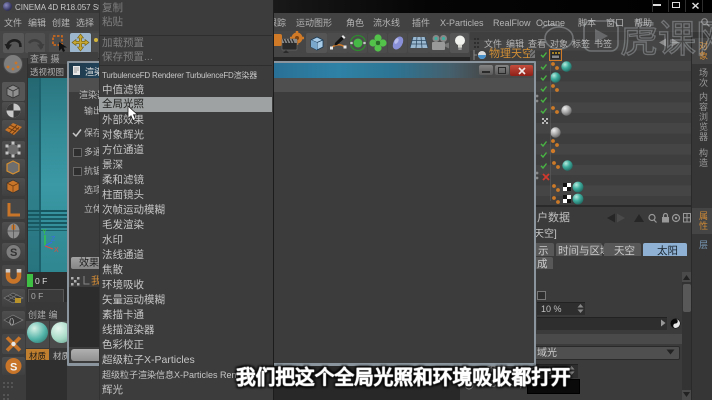 This screenshot has width=712, height=400. I want to click on svg-text: Y, so click(44, 232).